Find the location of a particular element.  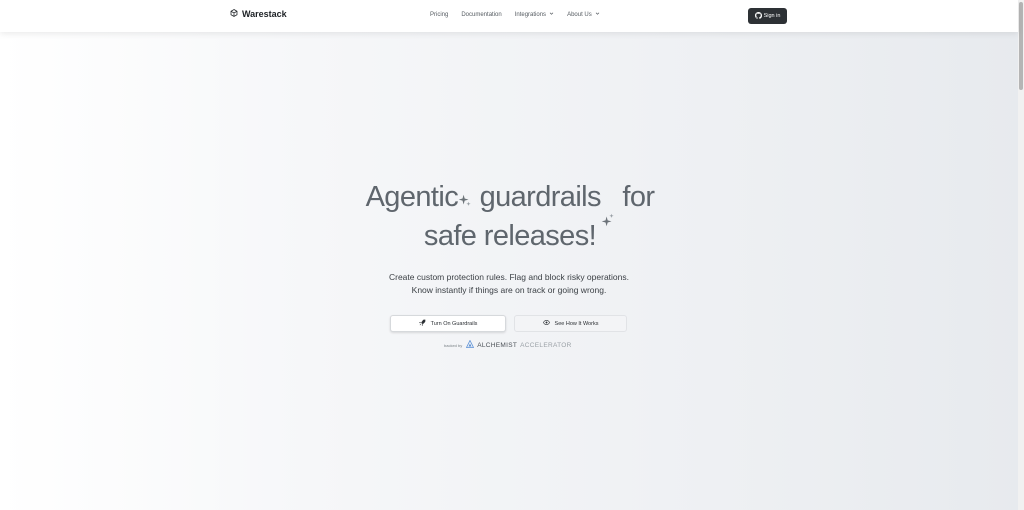

nav-link-label: Documentation is located at coordinates (481, 14).